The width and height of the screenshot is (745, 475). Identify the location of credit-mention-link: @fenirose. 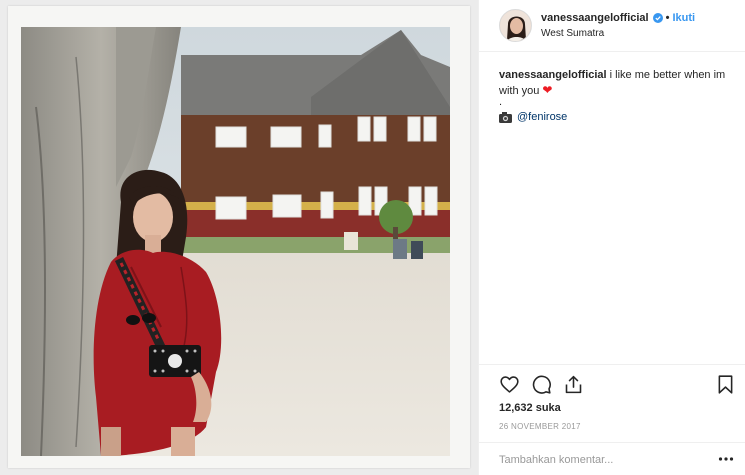
(542, 117).